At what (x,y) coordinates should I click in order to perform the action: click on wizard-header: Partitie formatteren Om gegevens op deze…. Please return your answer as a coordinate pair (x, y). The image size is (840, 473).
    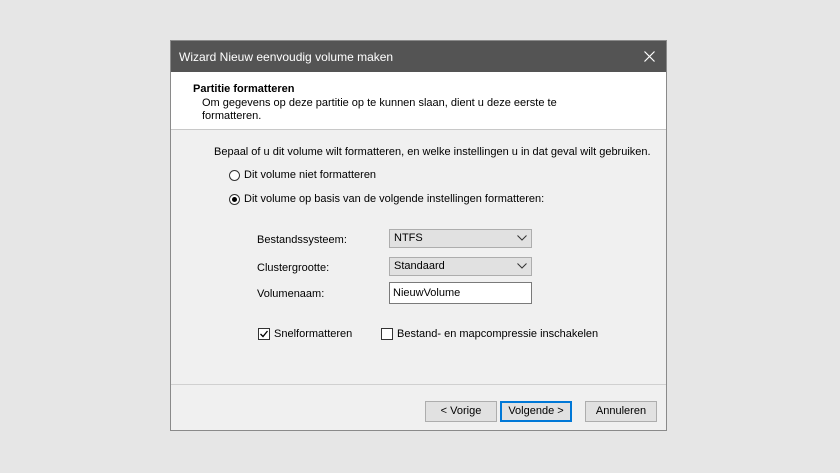
    Looking at the image, I should click on (418, 101).